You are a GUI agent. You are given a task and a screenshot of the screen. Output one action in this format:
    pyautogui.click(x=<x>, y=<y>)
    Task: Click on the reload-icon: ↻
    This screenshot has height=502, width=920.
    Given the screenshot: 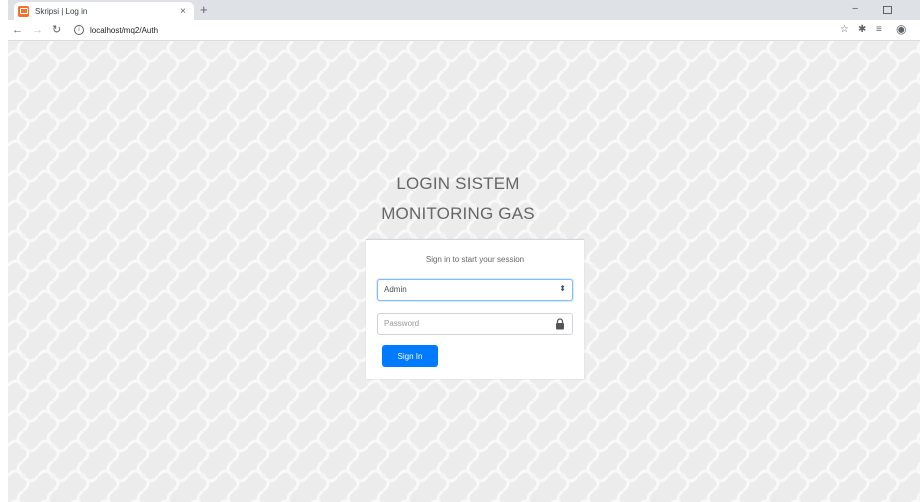 What is the action you would take?
    pyautogui.click(x=56, y=30)
    